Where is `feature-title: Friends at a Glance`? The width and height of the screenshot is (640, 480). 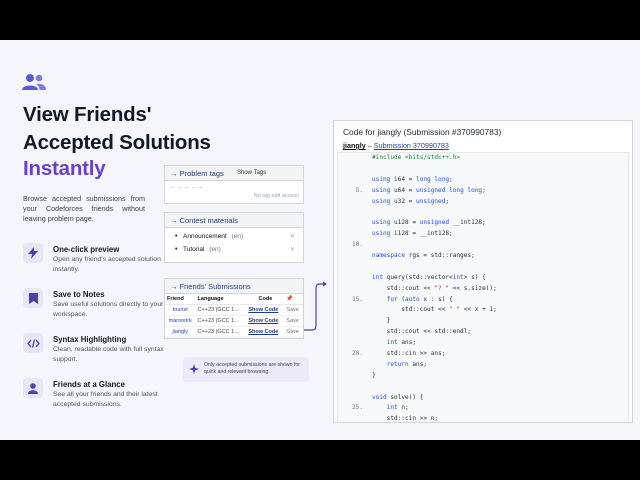
feature-title: Friends at a Glance is located at coordinates (89, 384).